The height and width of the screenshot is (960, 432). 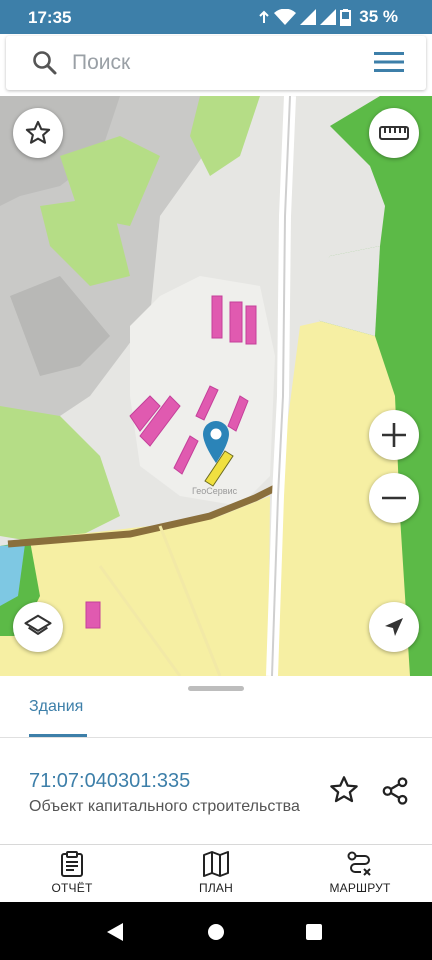 I want to click on search-icon, so click(x=45, y=63).